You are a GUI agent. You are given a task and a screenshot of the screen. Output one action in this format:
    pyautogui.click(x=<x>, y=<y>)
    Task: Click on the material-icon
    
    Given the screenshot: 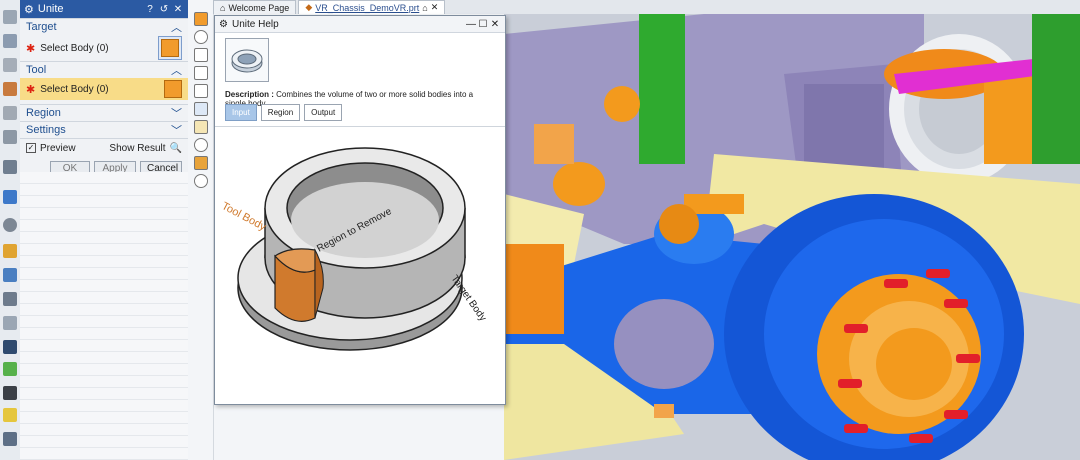 What is the action you would take?
    pyautogui.click(x=201, y=163)
    